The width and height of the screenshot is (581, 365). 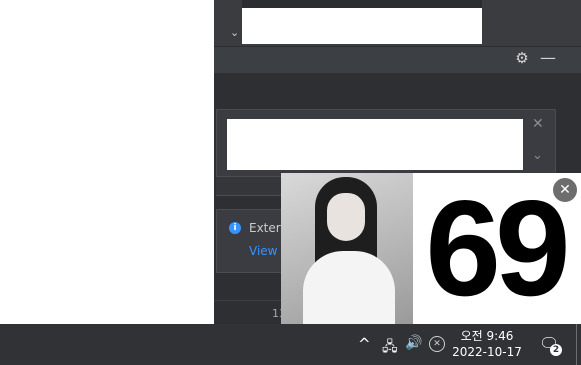 What do you see at coordinates (548, 58) in the screenshot?
I see `minimize-icon: —` at bounding box center [548, 58].